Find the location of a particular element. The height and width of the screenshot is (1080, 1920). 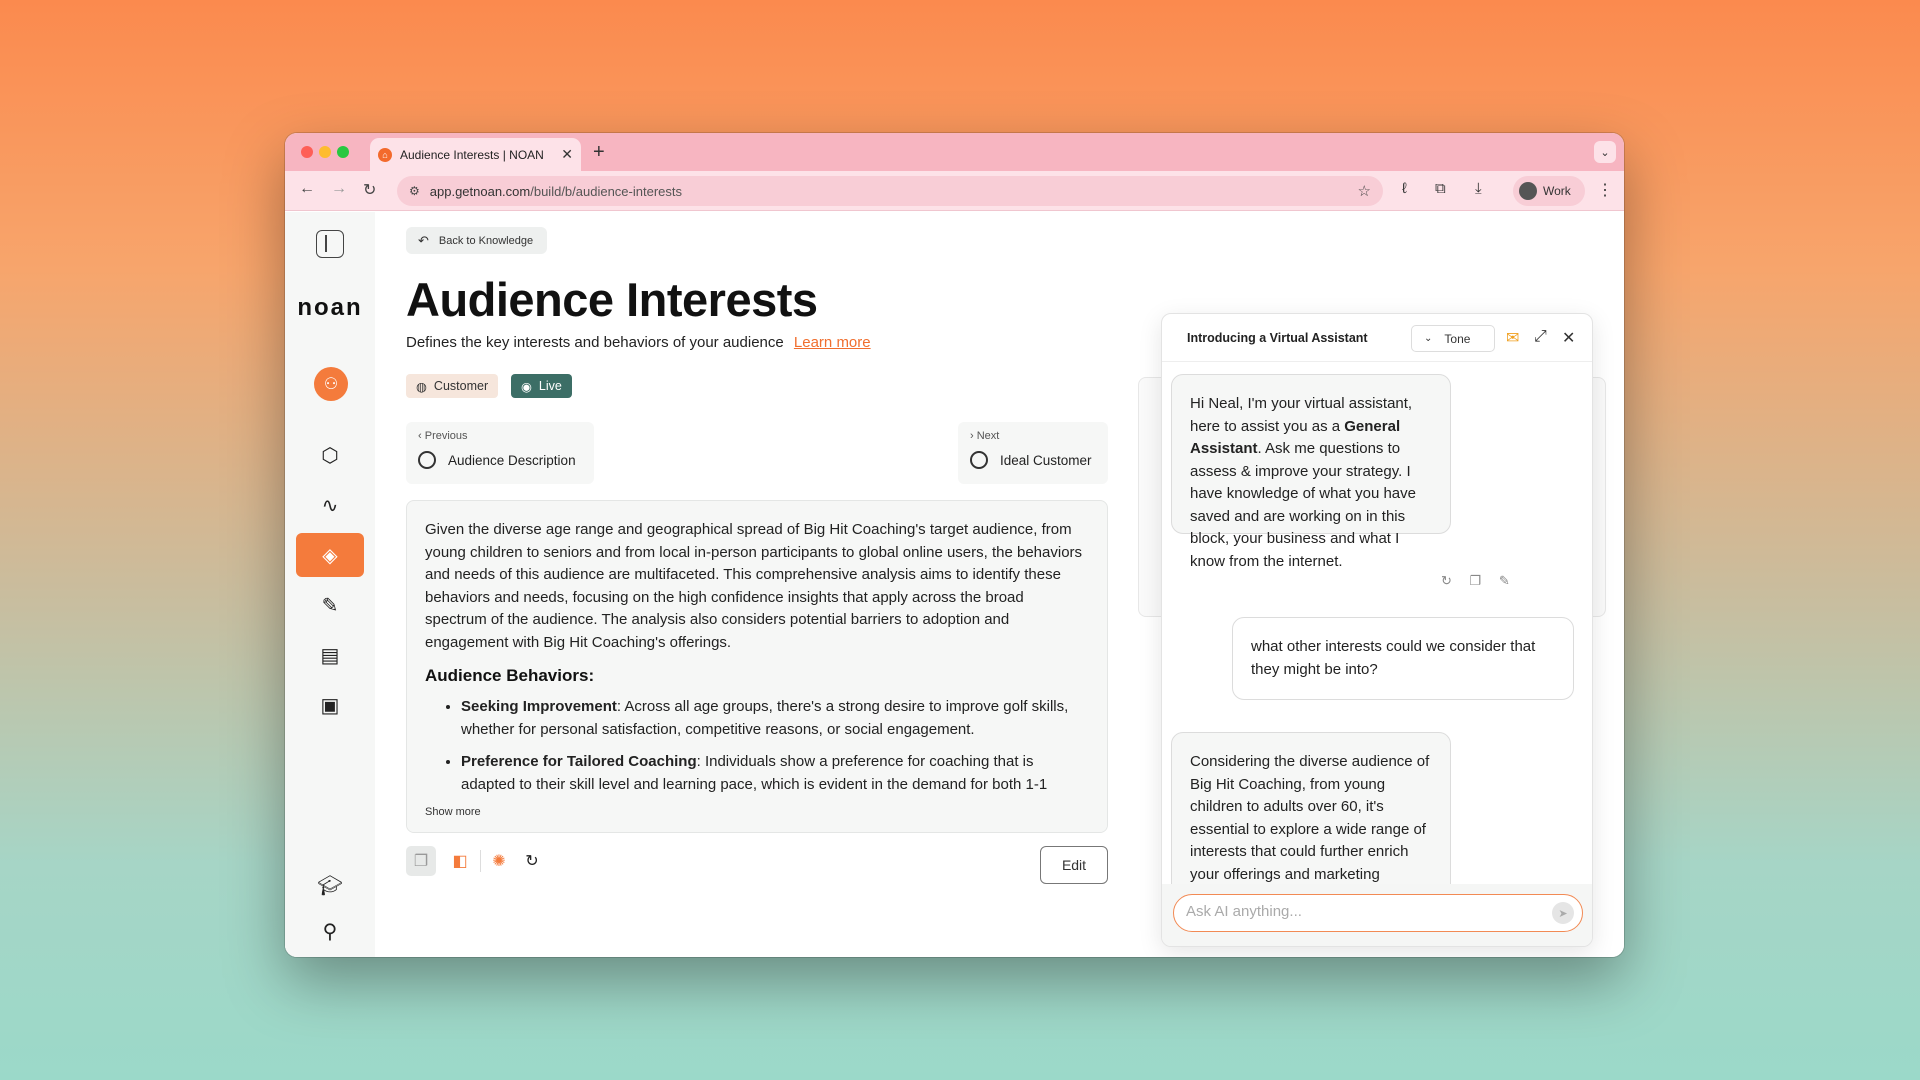

graduation-cap-icon: 🎓︎ is located at coordinates (330, 885).